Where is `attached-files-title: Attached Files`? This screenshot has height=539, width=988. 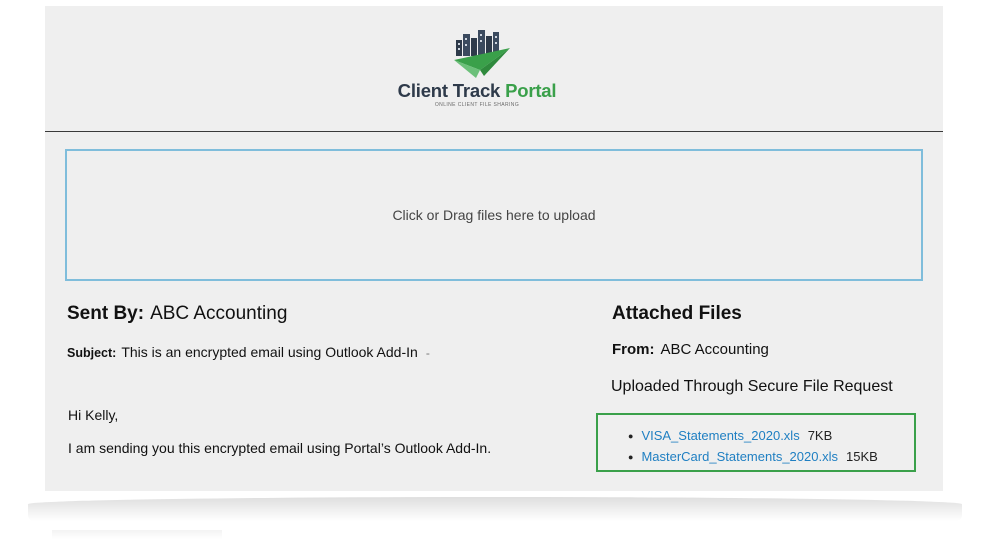 attached-files-title: Attached Files is located at coordinates (677, 313).